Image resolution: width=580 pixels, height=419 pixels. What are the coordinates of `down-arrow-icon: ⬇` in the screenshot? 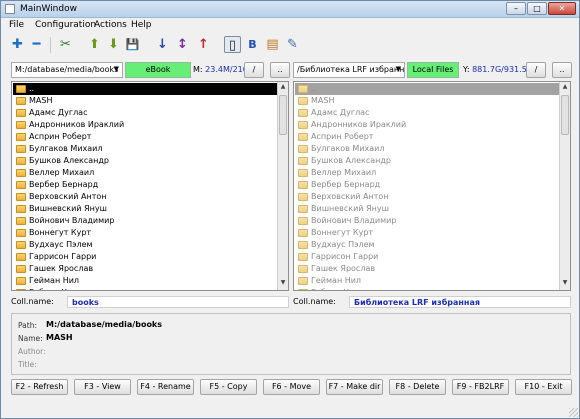 It's located at (113, 44).